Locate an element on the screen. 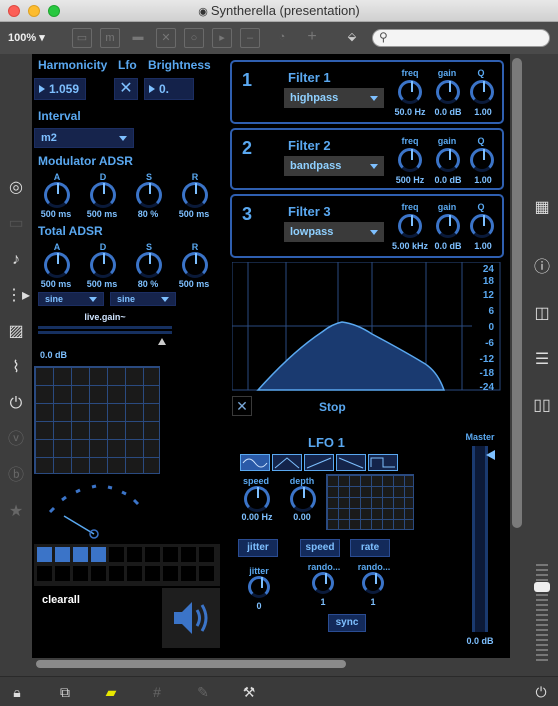 The width and height of the screenshot is (558, 706). step-sequencer is located at coordinates (127, 565).